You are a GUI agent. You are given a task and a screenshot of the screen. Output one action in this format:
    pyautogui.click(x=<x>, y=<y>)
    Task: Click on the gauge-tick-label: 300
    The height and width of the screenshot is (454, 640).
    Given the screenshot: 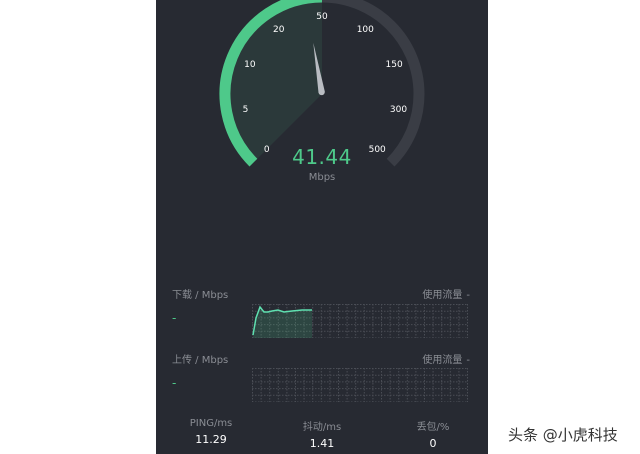 What is the action you would take?
    pyautogui.click(x=398, y=110)
    